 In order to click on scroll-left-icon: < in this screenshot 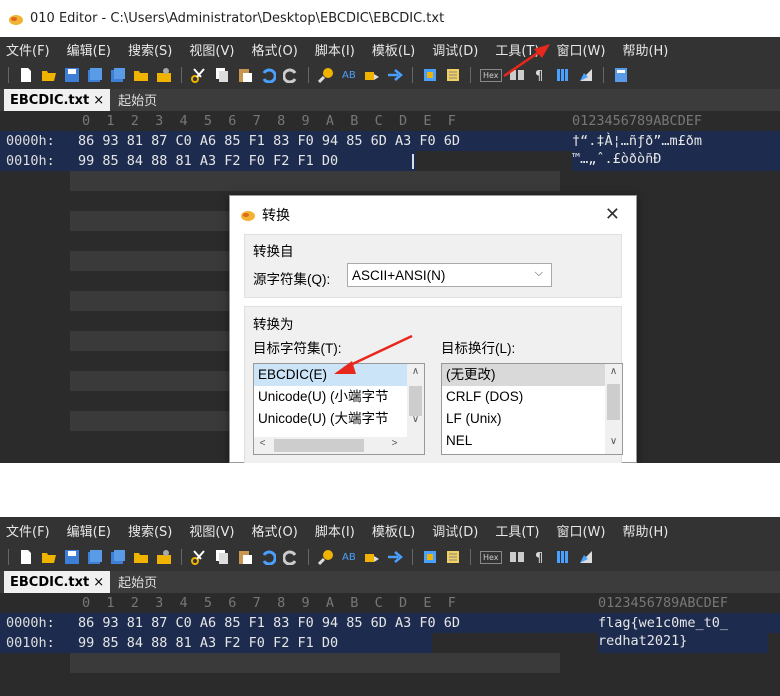, I will do `click(262, 443)`.